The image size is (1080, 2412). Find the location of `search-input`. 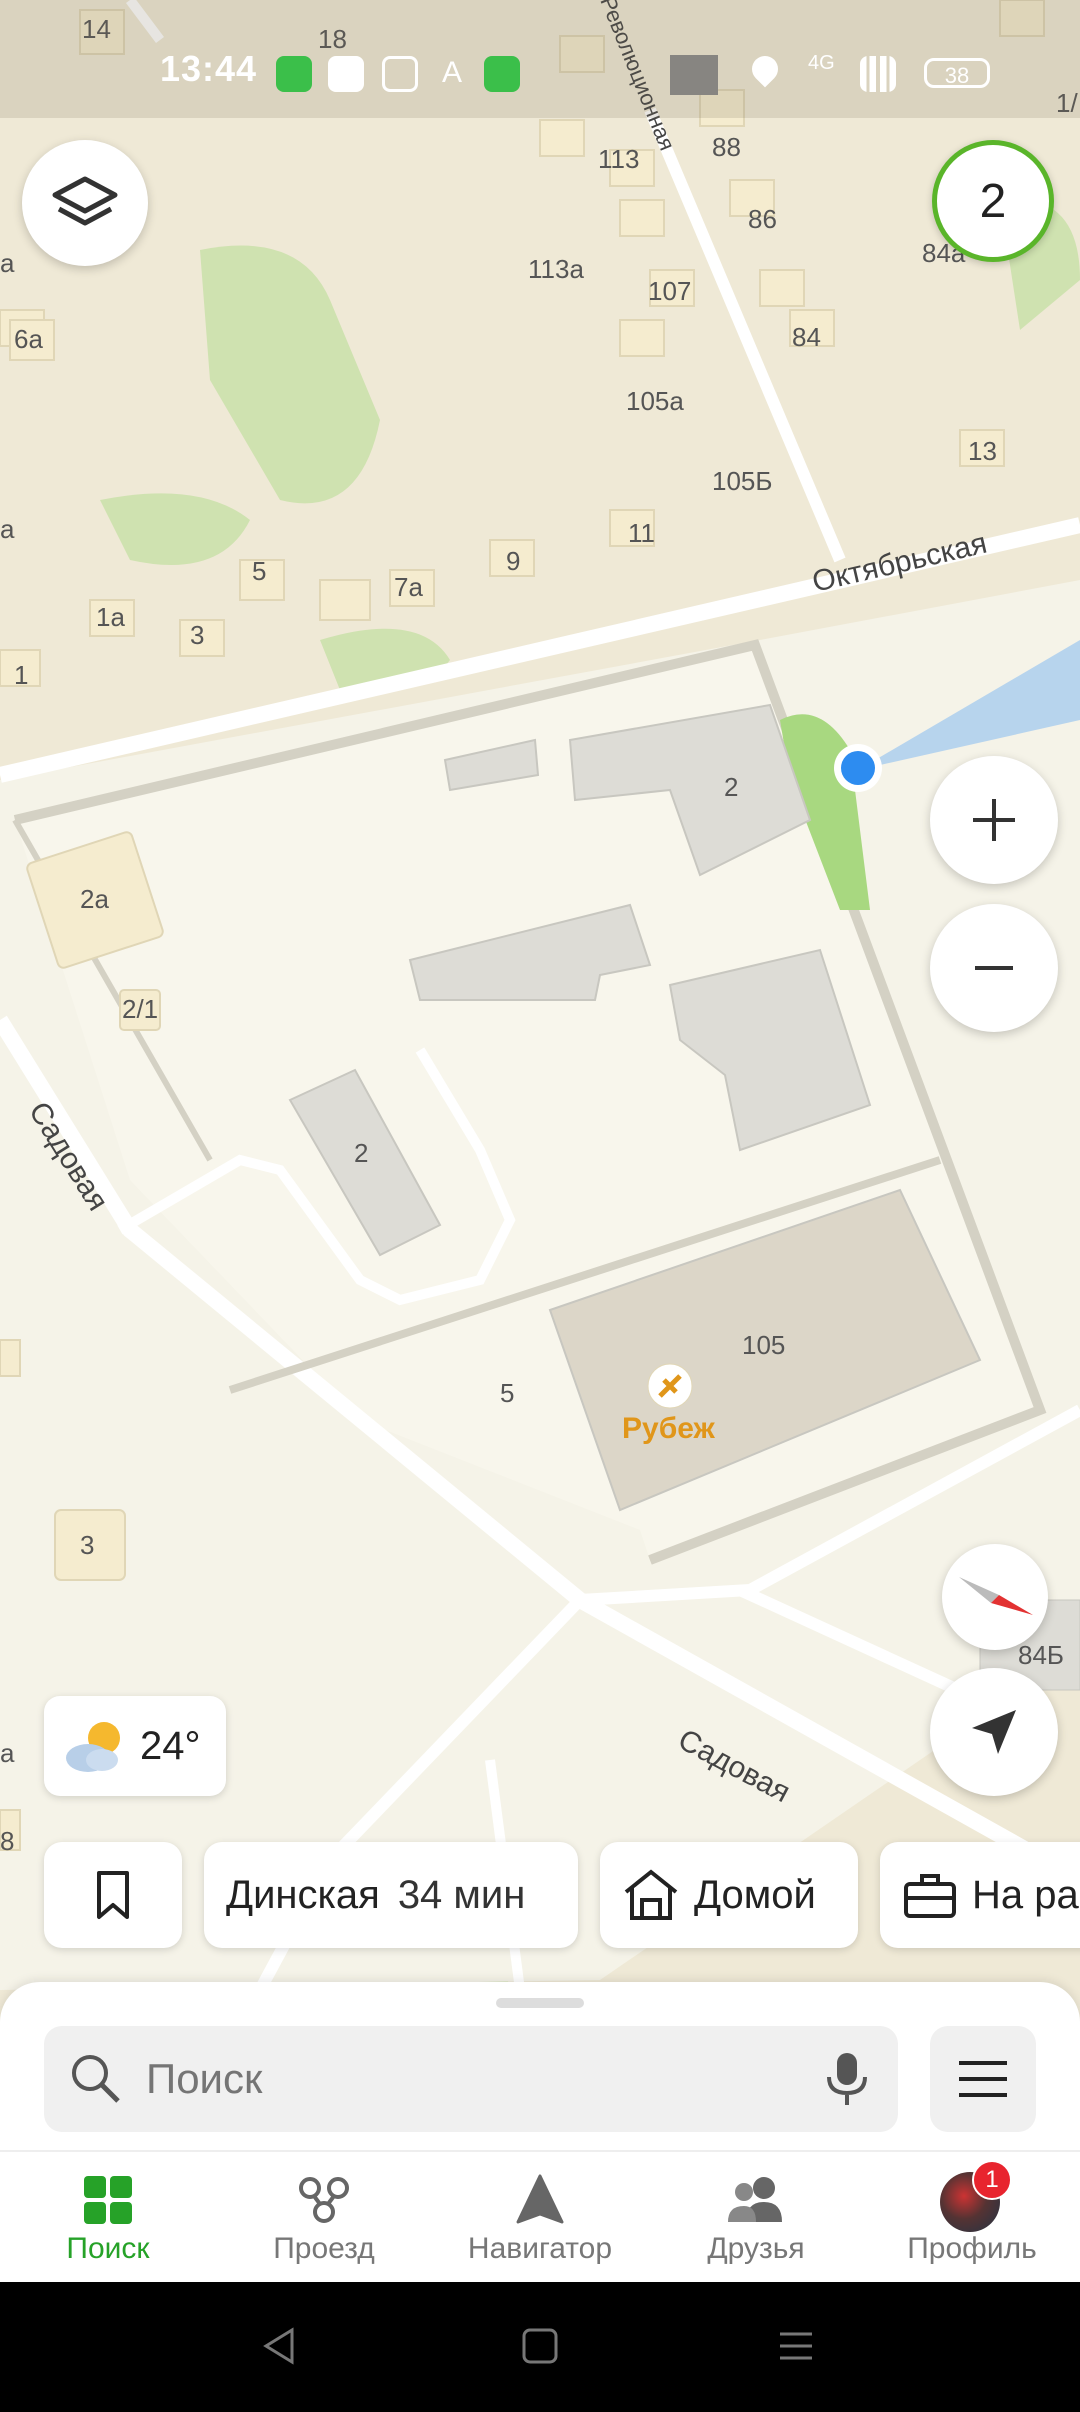

search-input is located at coordinates (446, 2079).